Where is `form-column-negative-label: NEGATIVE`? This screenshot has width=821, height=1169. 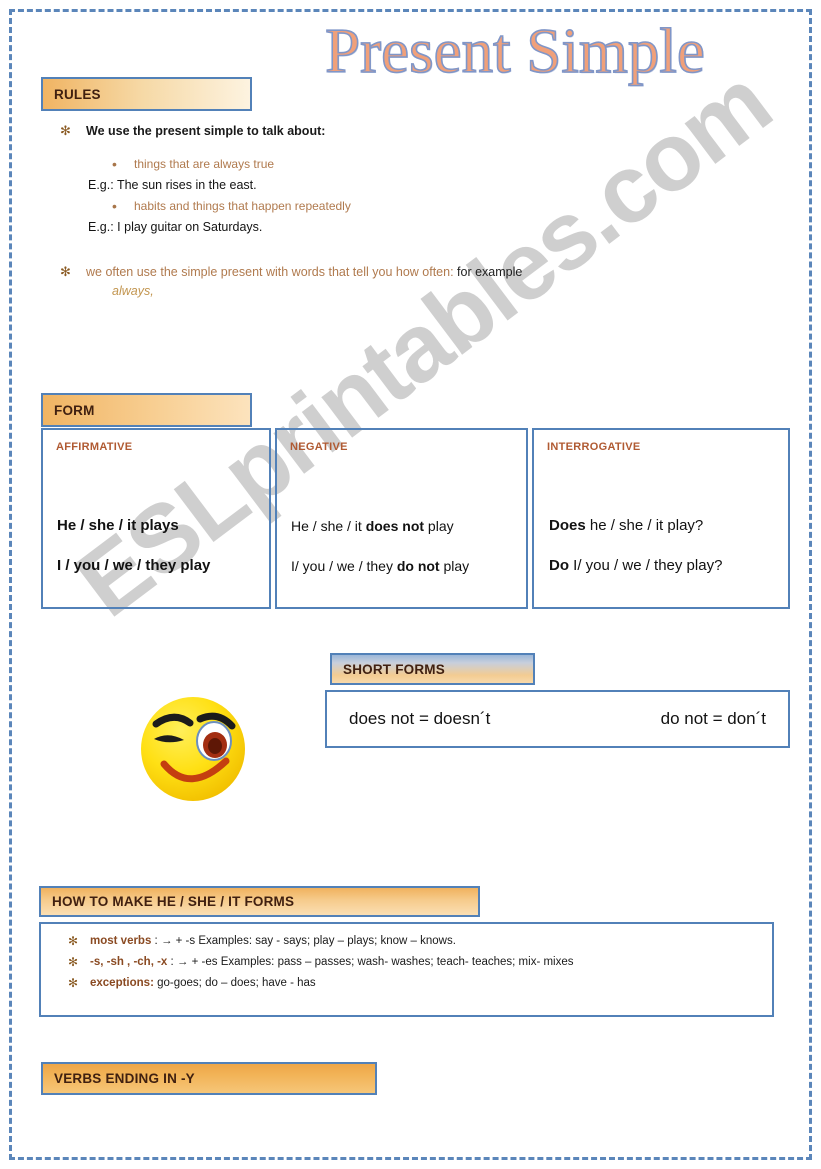 form-column-negative-label: NEGATIVE is located at coordinates (319, 447).